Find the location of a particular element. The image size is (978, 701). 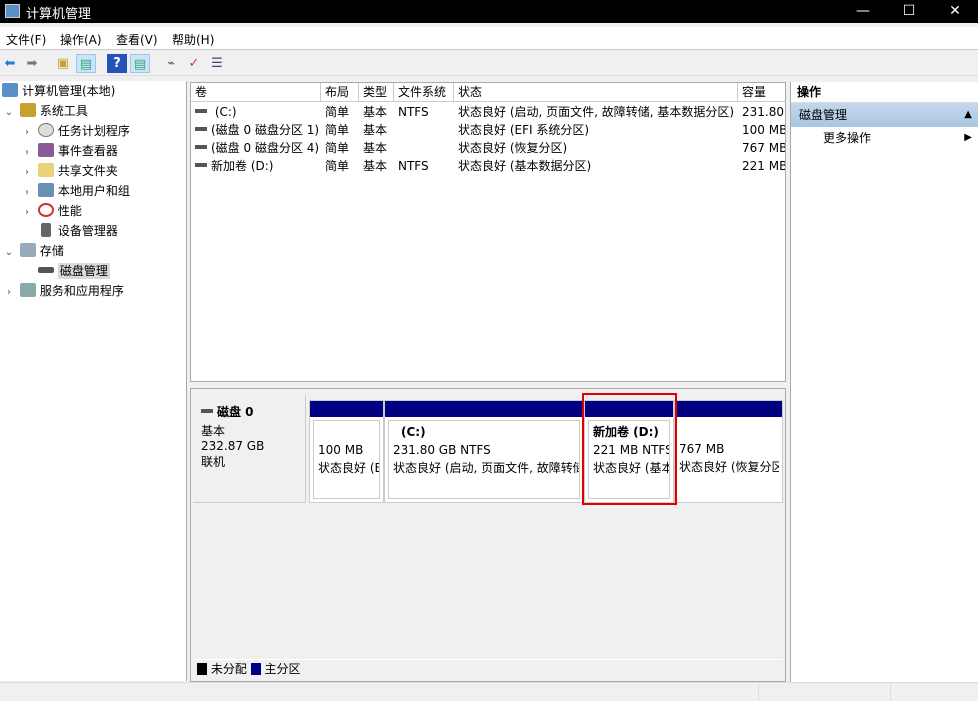

cell-status: 状态良好 (恢复分区) is located at coordinates (513, 148).